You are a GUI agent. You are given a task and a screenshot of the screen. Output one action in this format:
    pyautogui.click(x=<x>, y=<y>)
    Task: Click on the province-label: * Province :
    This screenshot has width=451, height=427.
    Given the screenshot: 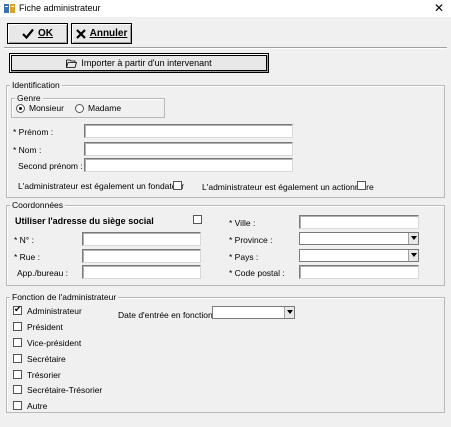 What is the action you would take?
    pyautogui.click(x=251, y=240)
    